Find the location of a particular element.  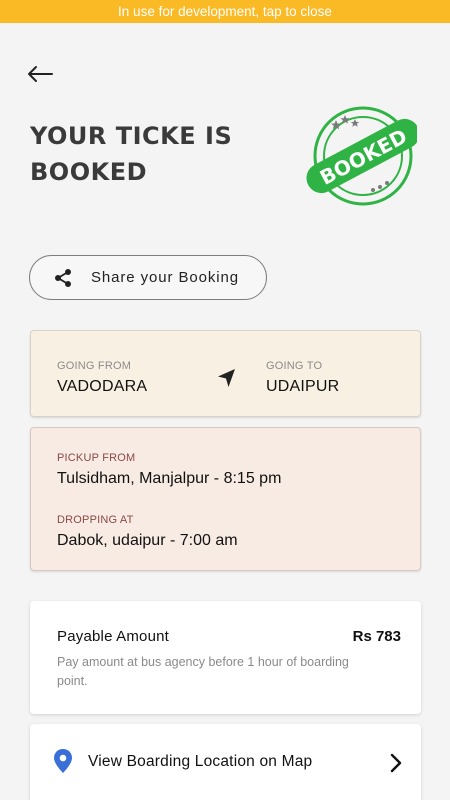

payable-amount-value: Rs 783 is located at coordinates (376, 636).